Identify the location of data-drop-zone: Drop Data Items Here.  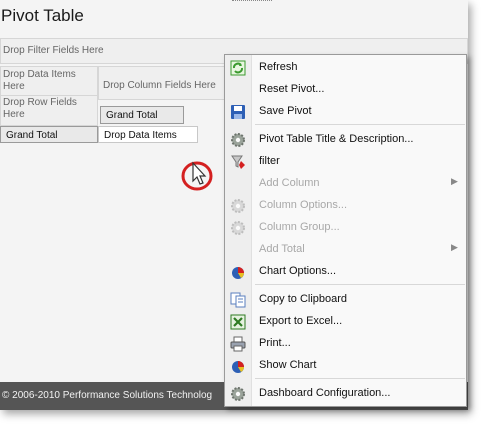
(49, 81).